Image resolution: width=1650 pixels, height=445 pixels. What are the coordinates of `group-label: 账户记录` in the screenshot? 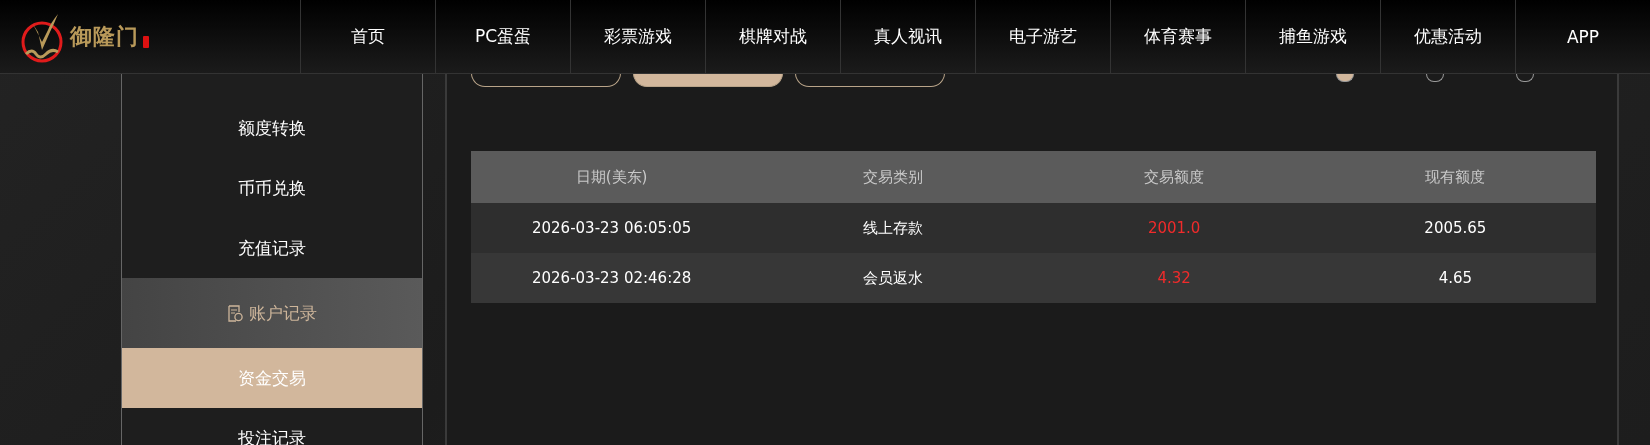 It's located at (282, 313).